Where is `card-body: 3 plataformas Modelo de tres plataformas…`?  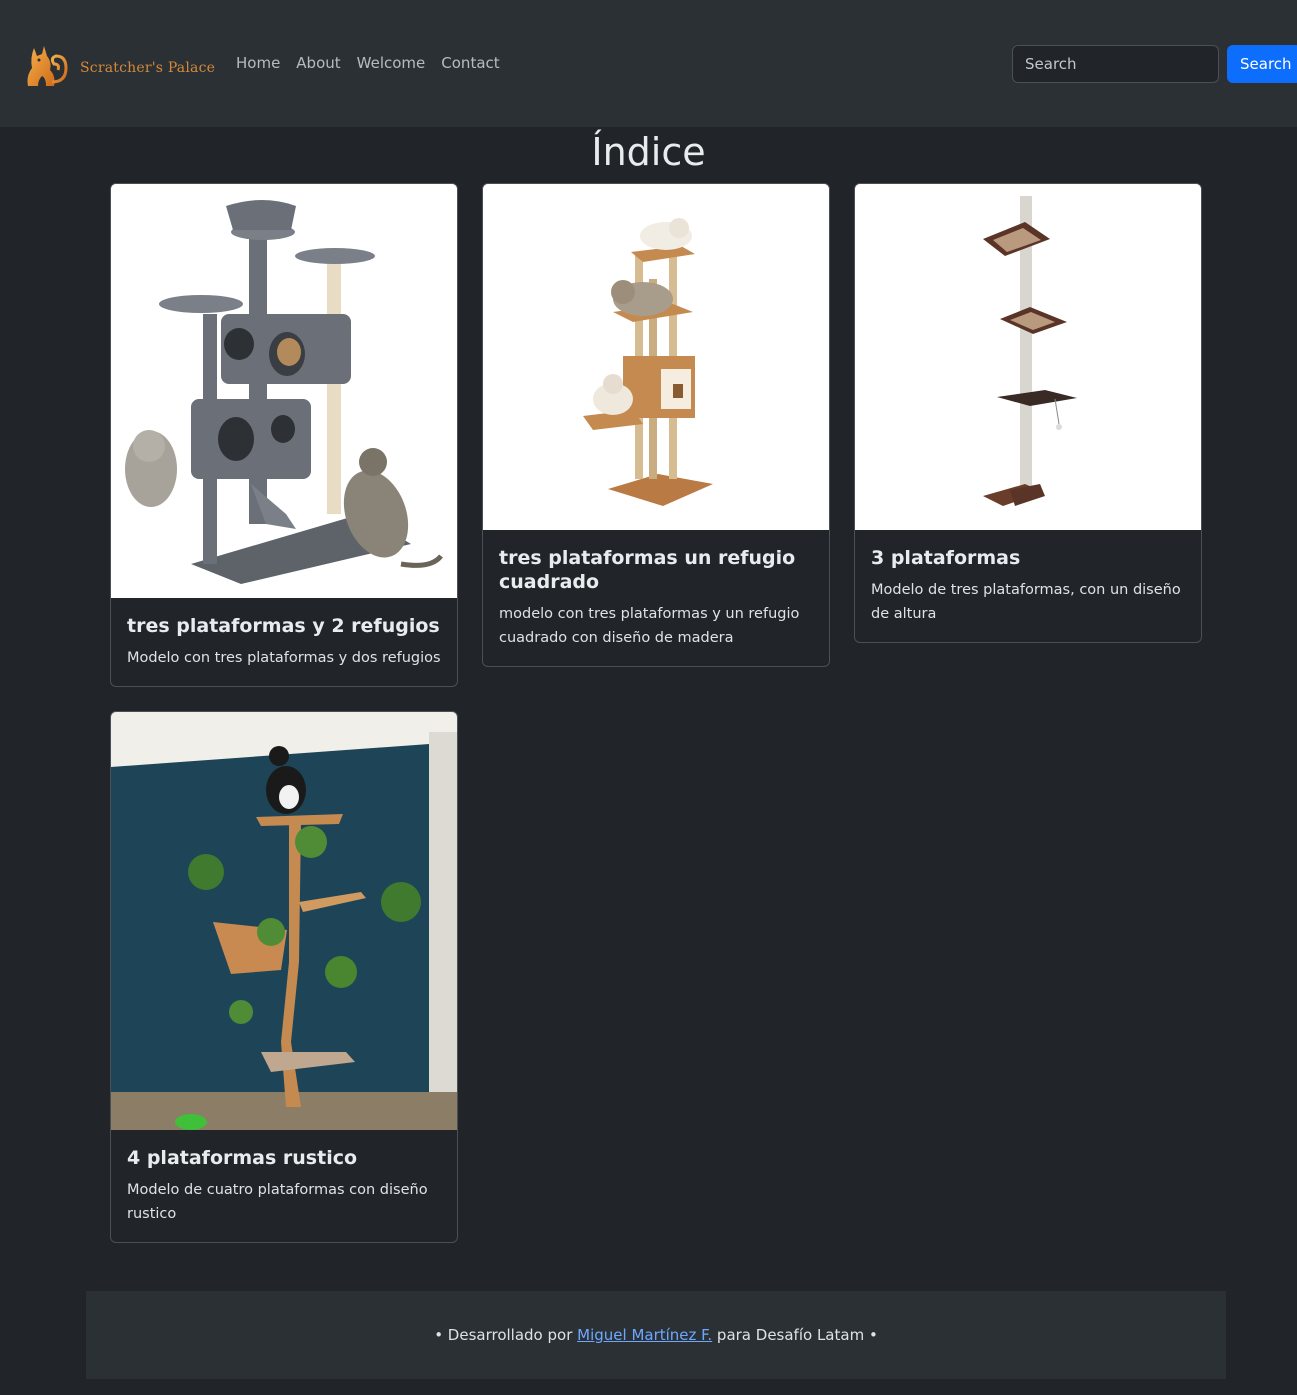 card-body: 3 plataformas Modelo de tres plataformas… is located at coordinates (1028, 586).